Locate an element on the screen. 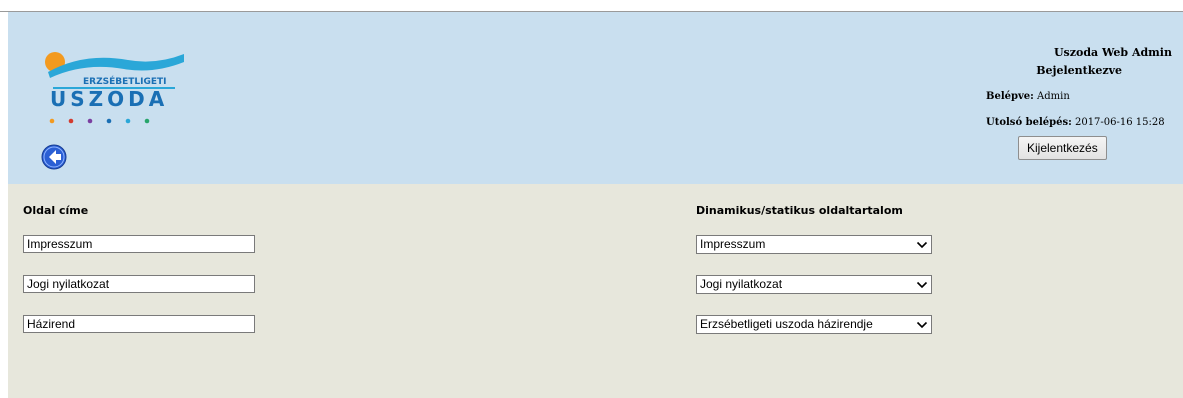 The height and width of the screenshot is (398, 1183). page-content-select: Erzsébetligeti uszoda házirendje is located at coordinates (814, 324).